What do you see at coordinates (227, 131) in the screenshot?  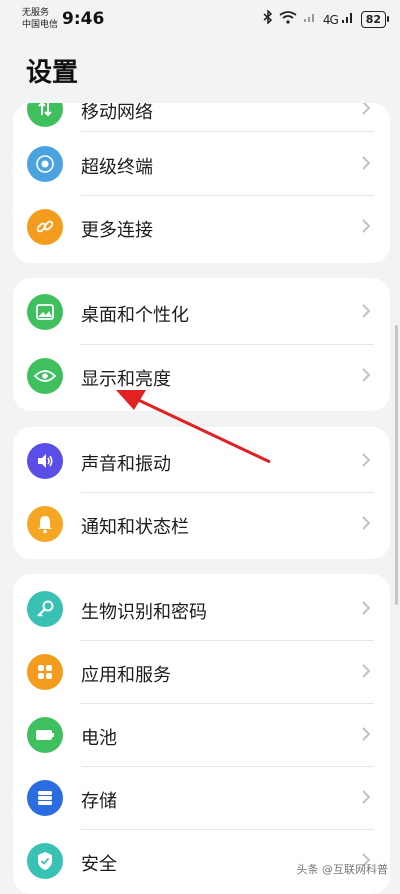 I see `divider` at bounding box center [227, 131].